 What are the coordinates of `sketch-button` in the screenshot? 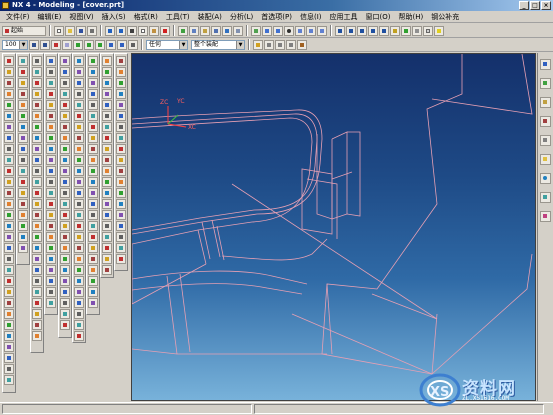 It's located at (256, 30).